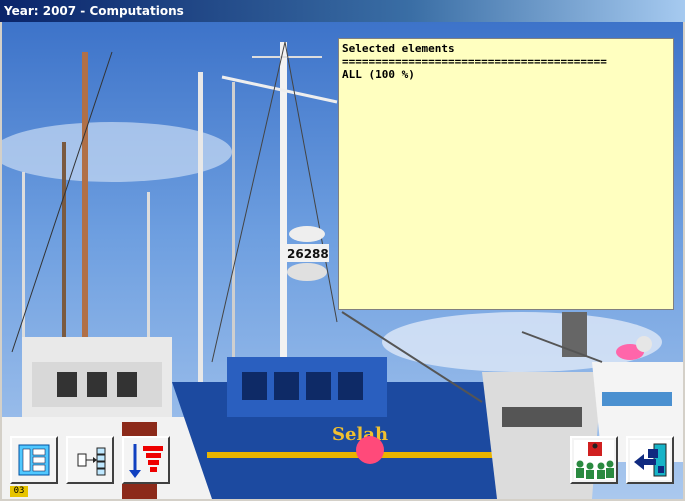 Image resolution: width=685 pixels, height=501 pixels. I want to click on panel-heading: Selected elements, so click(398, 48).